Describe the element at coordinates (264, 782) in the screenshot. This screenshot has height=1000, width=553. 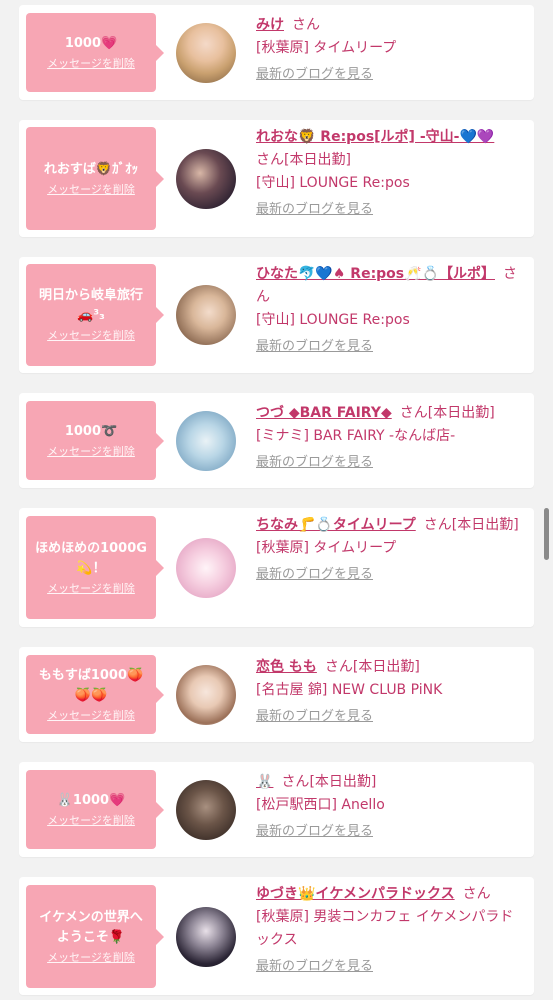
I see `cast-name-link: 🐰` at that location.